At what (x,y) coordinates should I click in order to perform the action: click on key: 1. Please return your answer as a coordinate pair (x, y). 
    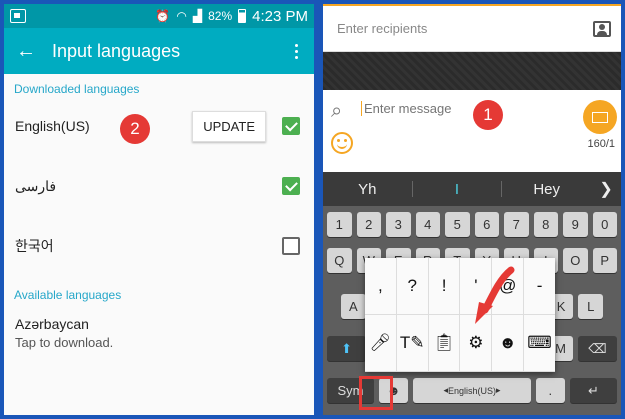
    Looking at the image, I should click on (339, 224).